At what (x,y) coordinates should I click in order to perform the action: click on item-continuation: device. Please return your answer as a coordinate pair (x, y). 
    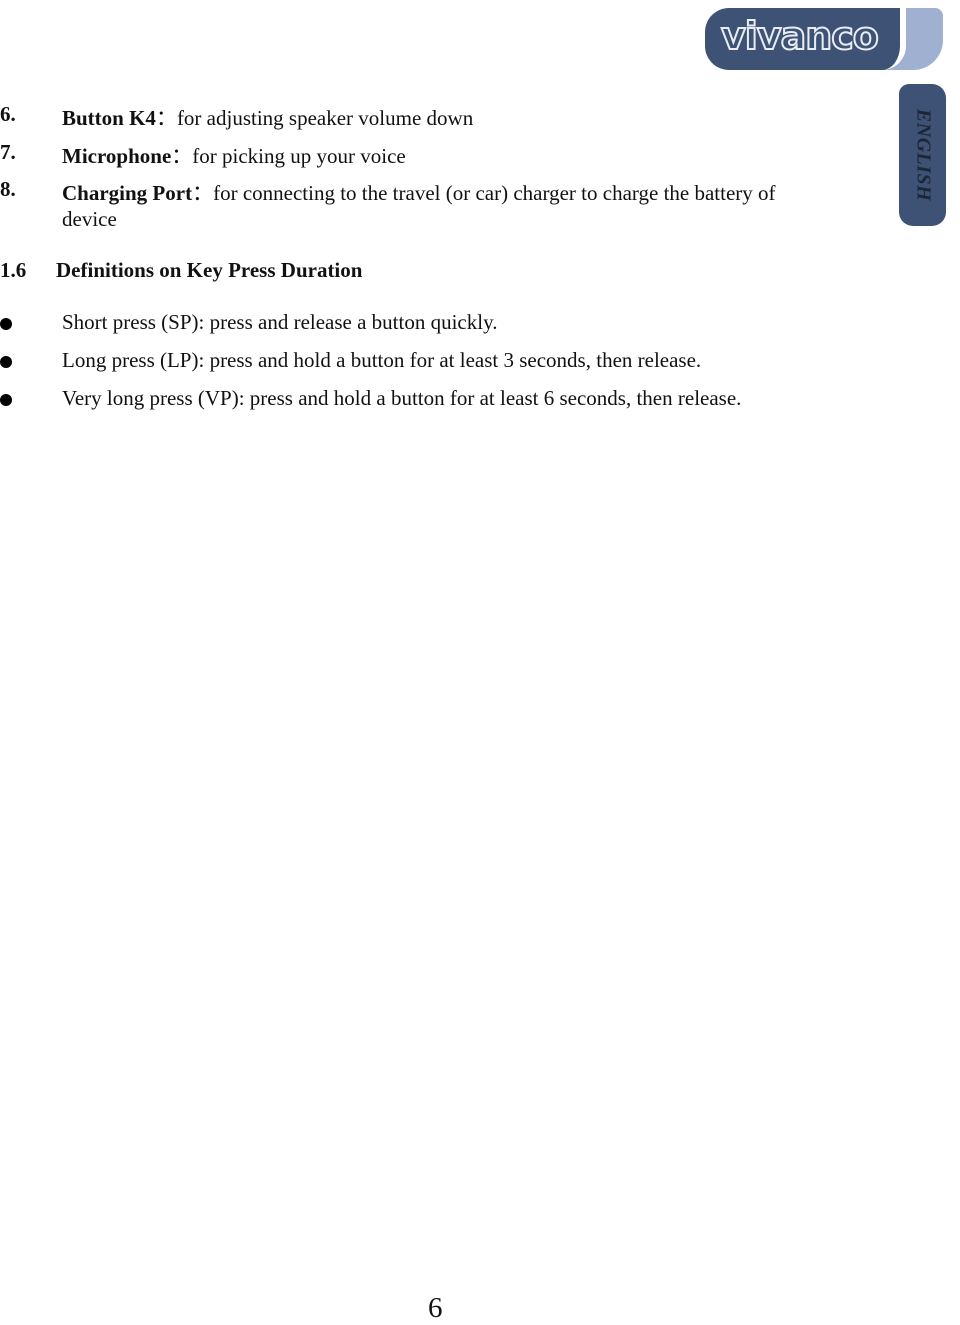
    Looking at the image, I should click on (89, 219).